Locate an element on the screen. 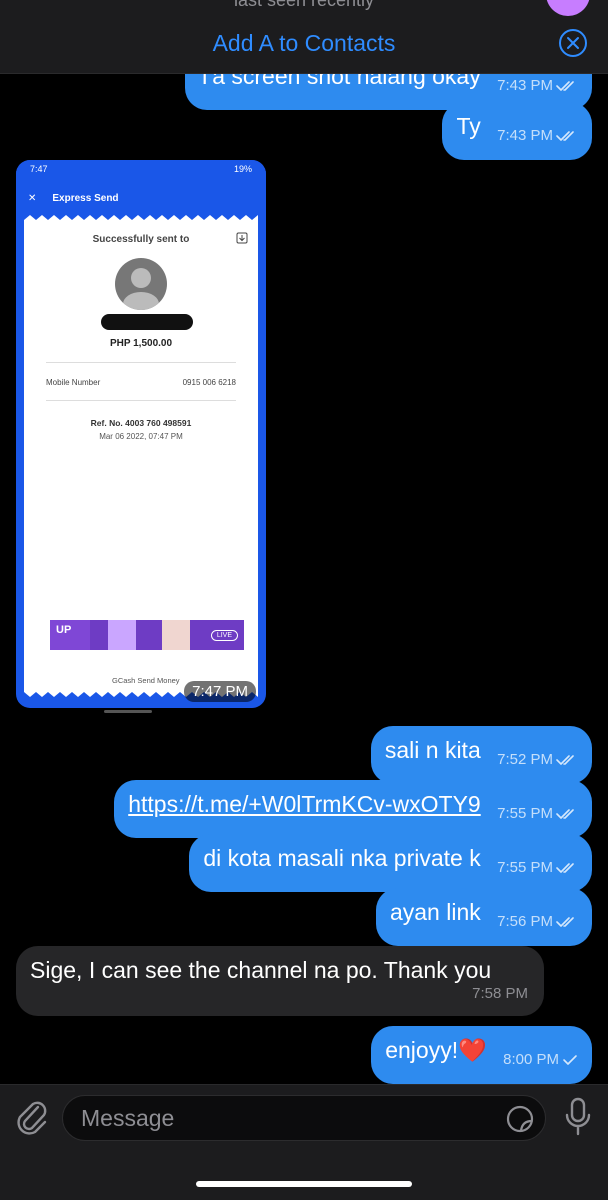 The height and width of the screenshot is (1200, 608). download-icon is located at coordinates (242, 238).